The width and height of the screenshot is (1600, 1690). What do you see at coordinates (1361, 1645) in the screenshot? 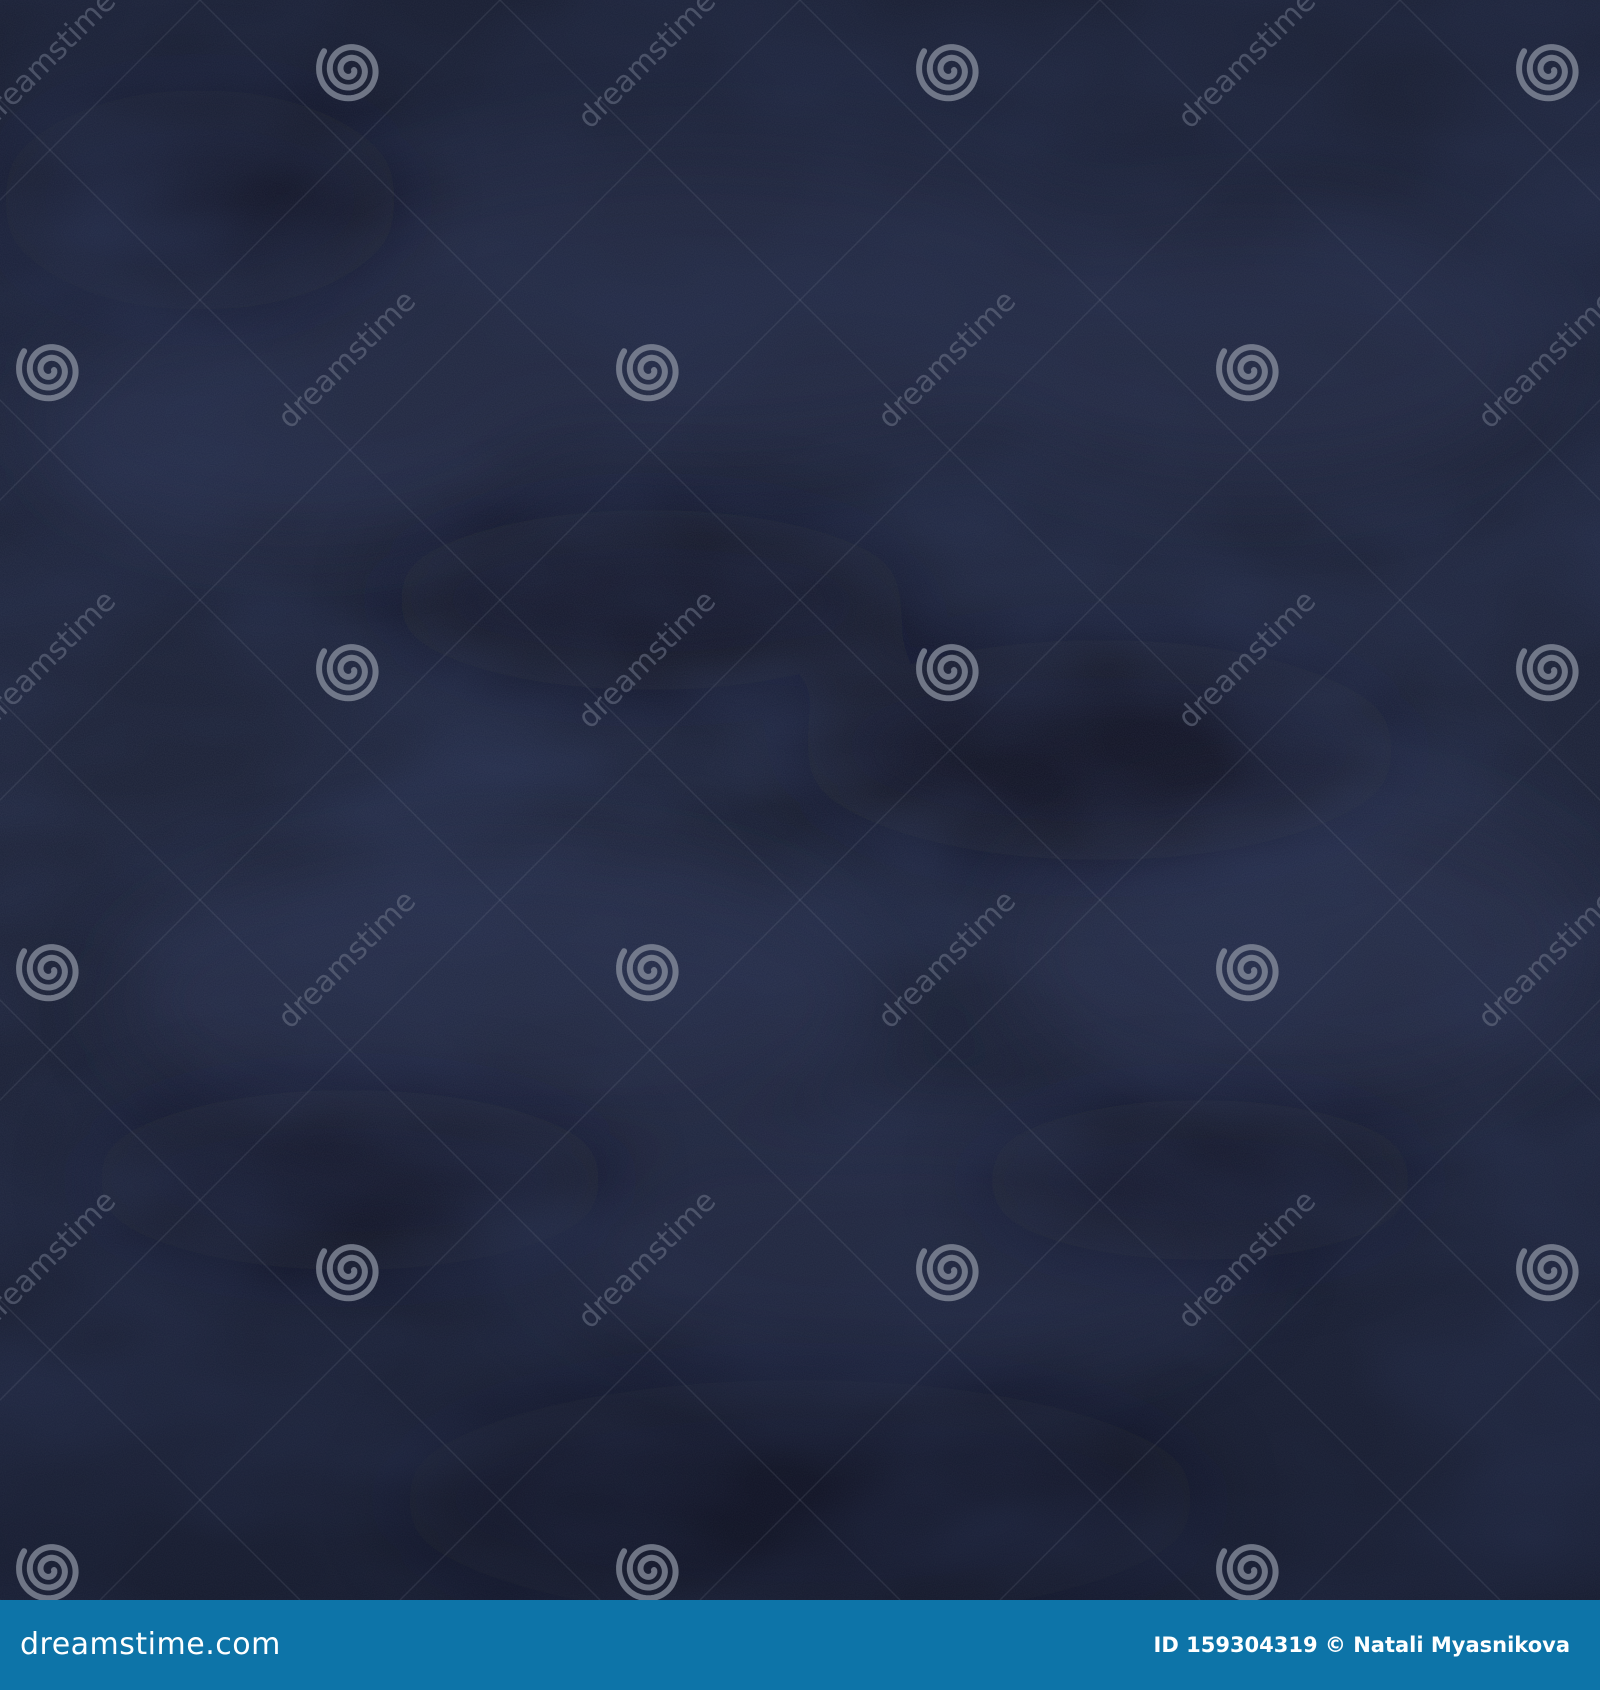
I see `footer-image-credit: ID 159304319 © Natali Myasnikova` at bounding box center [1361, 1645].